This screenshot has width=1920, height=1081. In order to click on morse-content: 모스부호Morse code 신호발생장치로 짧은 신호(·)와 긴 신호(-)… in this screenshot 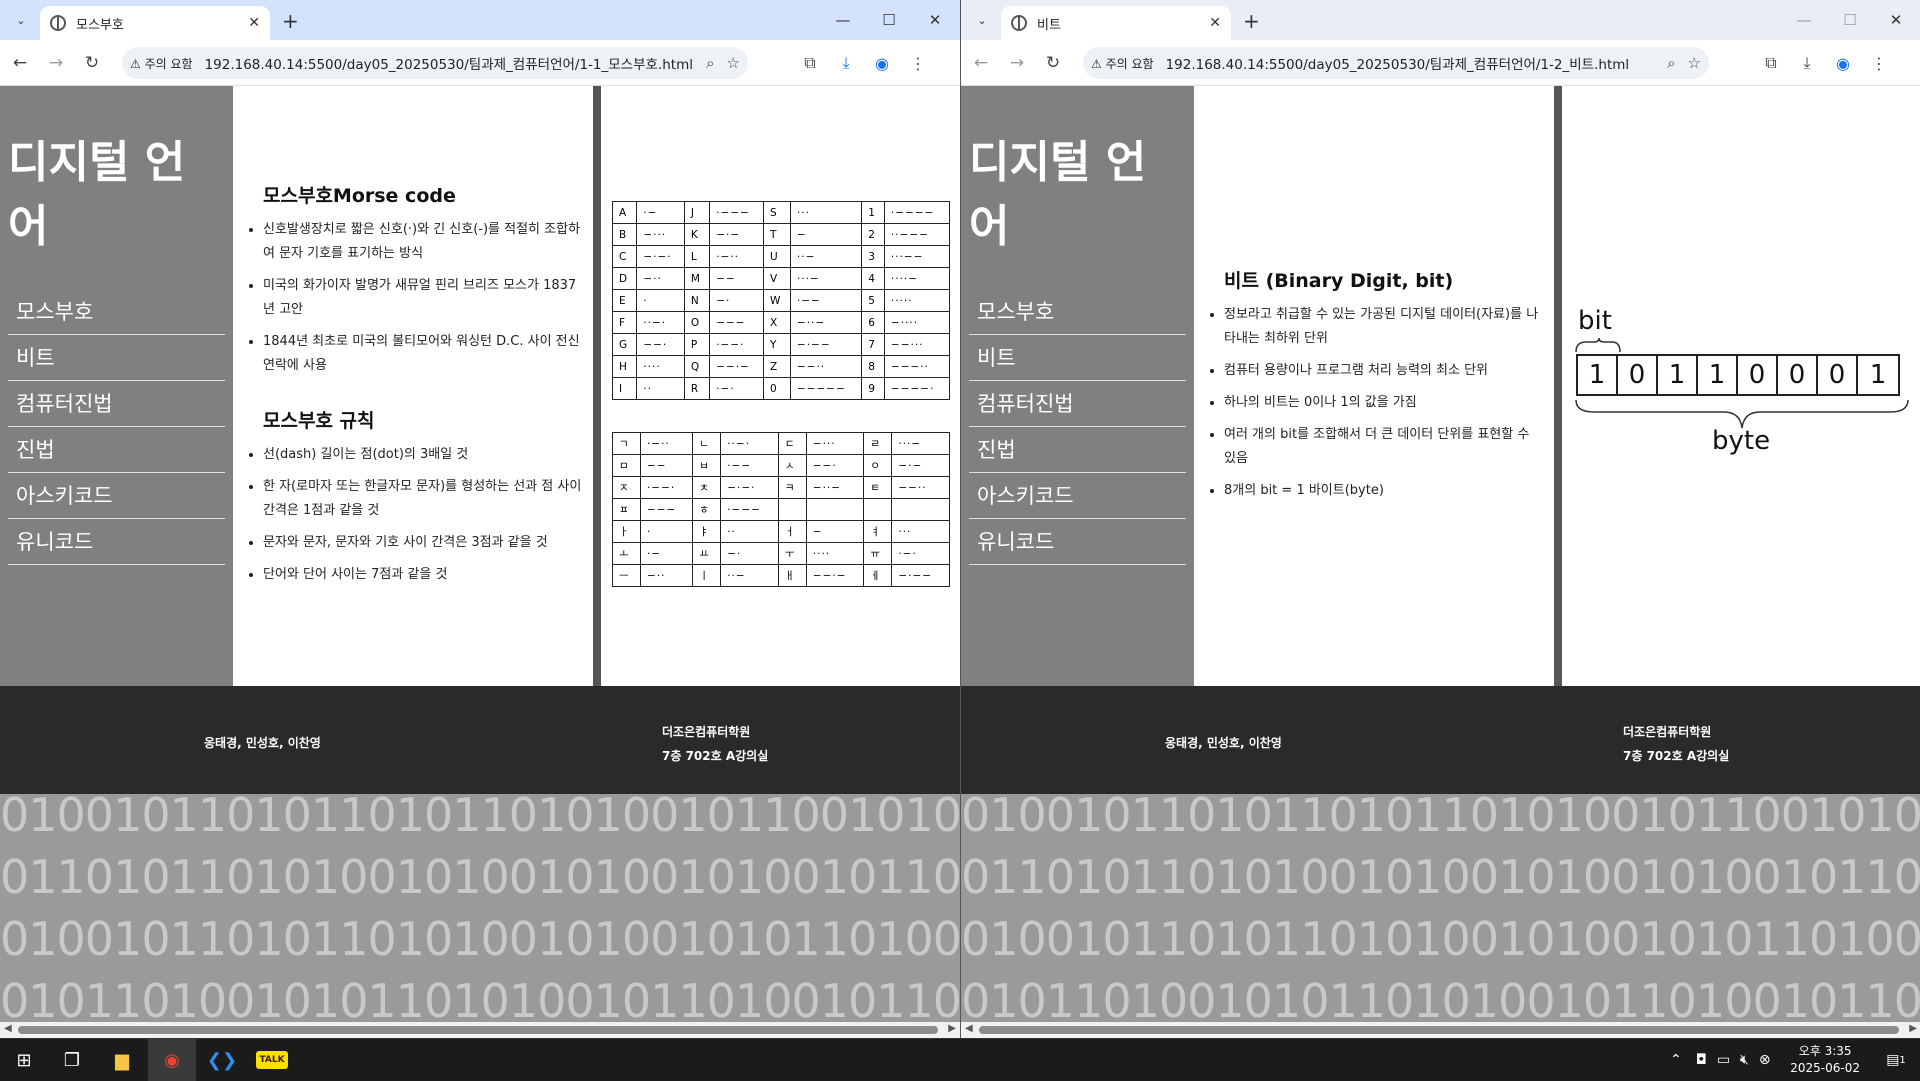, I will do `click(413, 386)`.